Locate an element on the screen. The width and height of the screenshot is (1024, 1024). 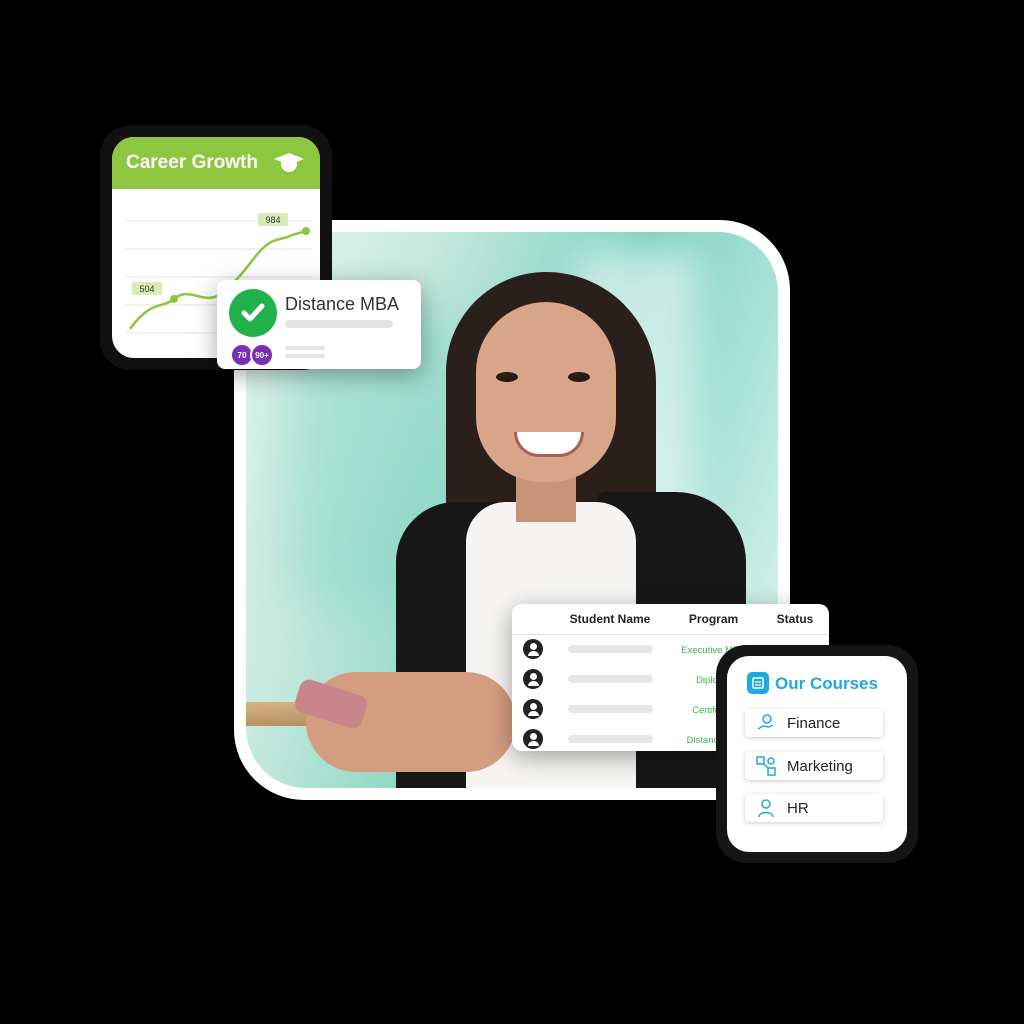
distance-mba-title: Distance MBA is located at coordinates (342, 304).